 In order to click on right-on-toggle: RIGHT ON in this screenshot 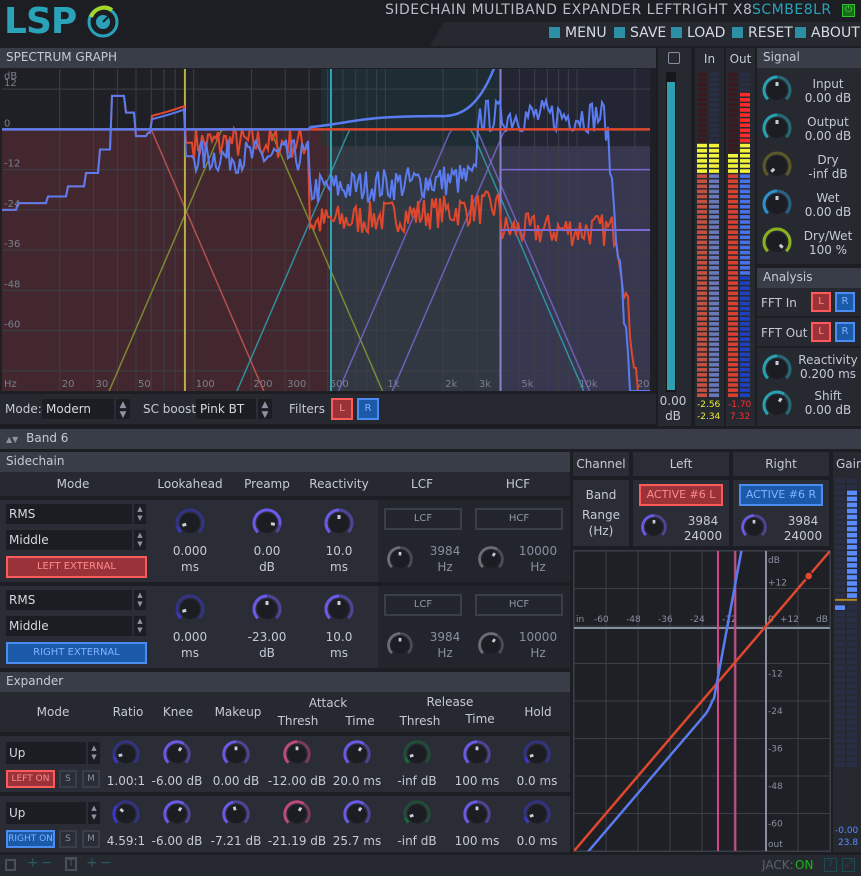, I will do `click(30, 839)`.